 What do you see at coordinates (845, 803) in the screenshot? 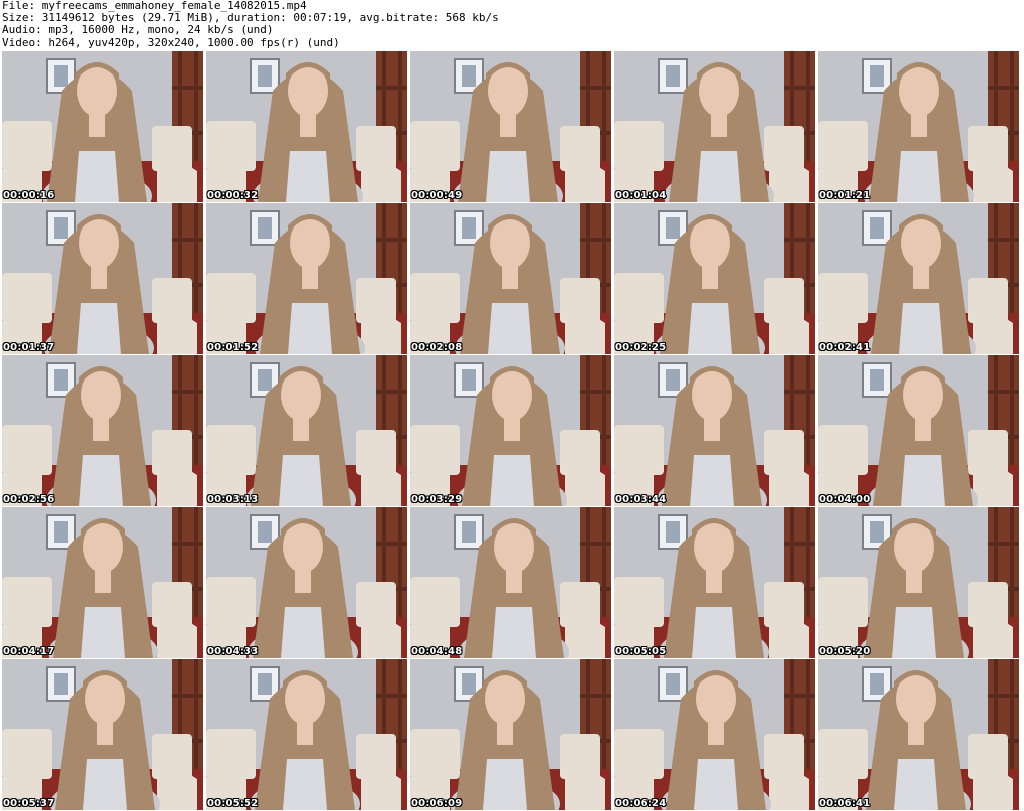
I see `frame-timestamp: 00:06:41` at bounding box center [845, 803].